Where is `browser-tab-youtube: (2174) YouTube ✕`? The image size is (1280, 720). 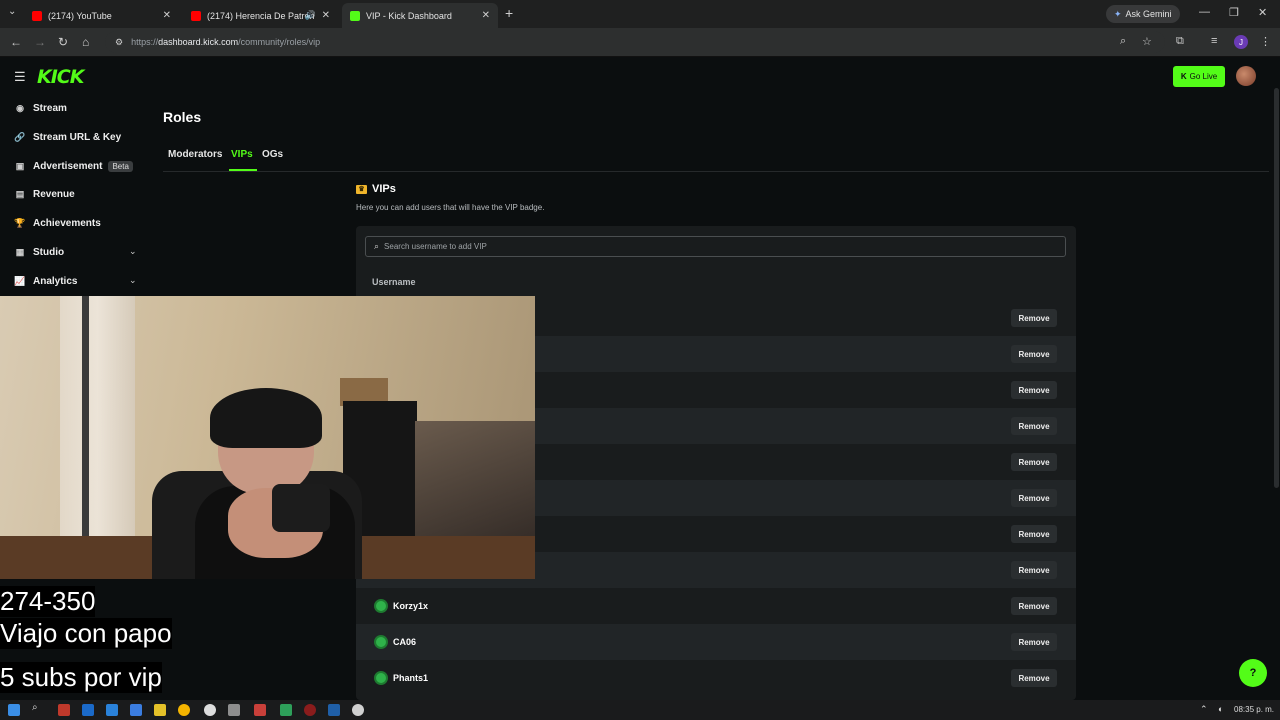 browser-tab-youtube: (2174) YouTube ✕ is located at coordinates (101, 15).